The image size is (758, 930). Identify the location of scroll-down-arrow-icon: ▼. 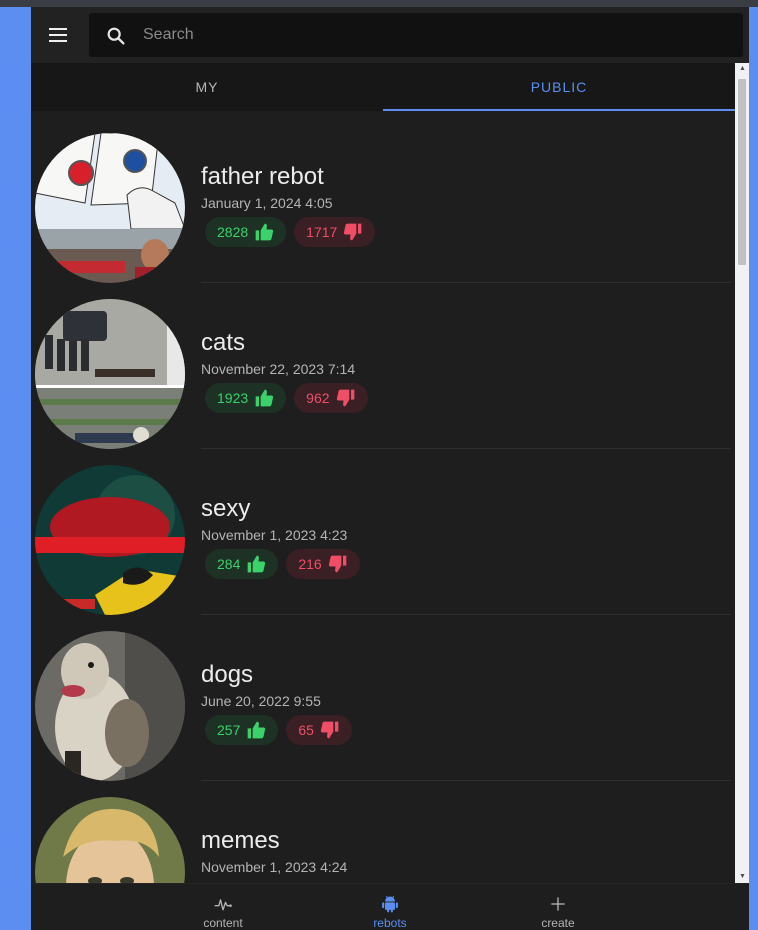
(742, 877).